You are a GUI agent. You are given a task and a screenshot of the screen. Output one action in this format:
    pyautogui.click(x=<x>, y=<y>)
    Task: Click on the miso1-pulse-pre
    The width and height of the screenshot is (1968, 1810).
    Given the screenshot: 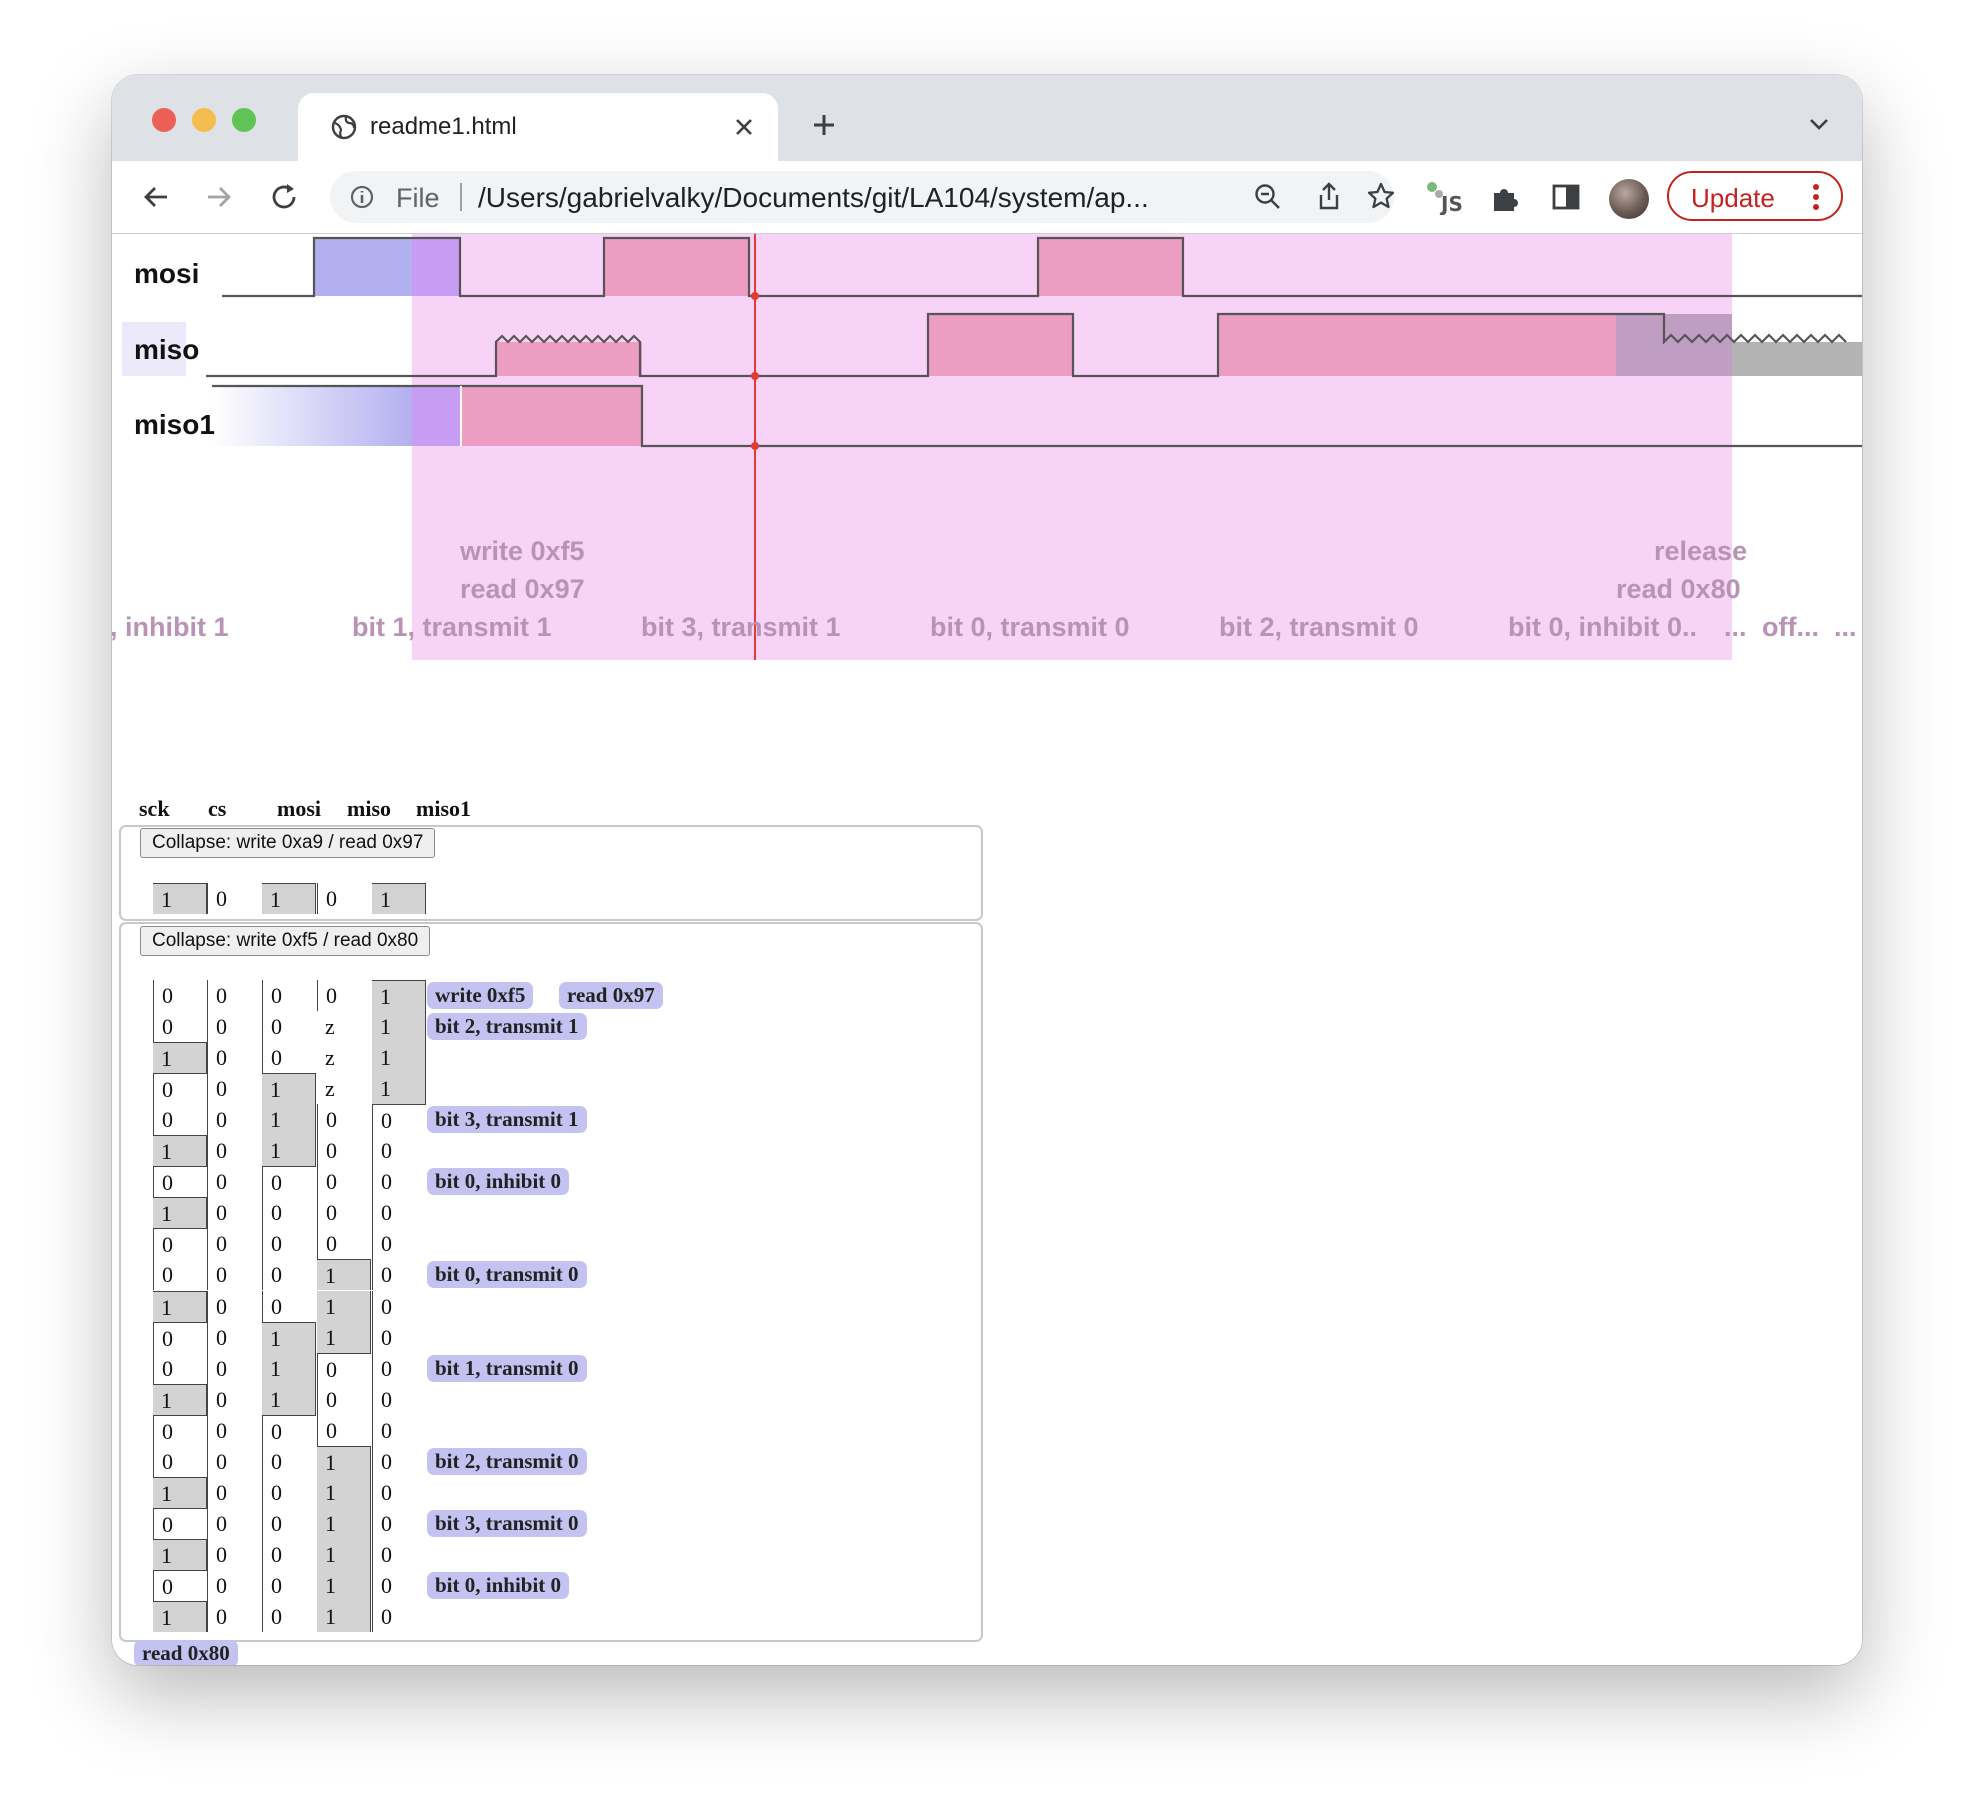 What is the action you would take?
    pyautogui.click(x=312, y=416)
    